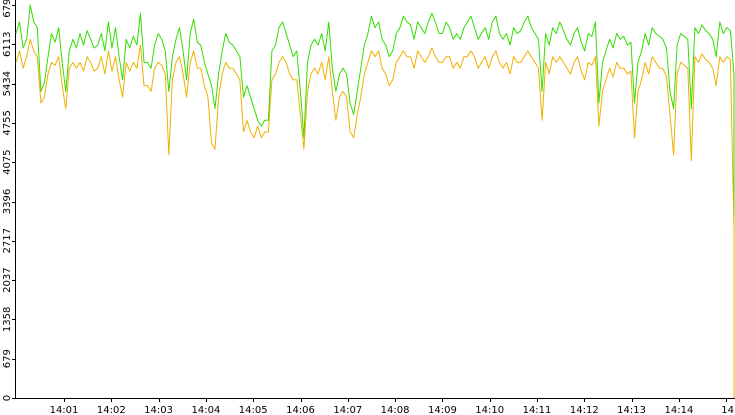 The height and width of the screenshot is (415, 735). Describe the element at coordinates (158, 410) in the screenshot. I see `x-tick-label: 14:03` at that location.